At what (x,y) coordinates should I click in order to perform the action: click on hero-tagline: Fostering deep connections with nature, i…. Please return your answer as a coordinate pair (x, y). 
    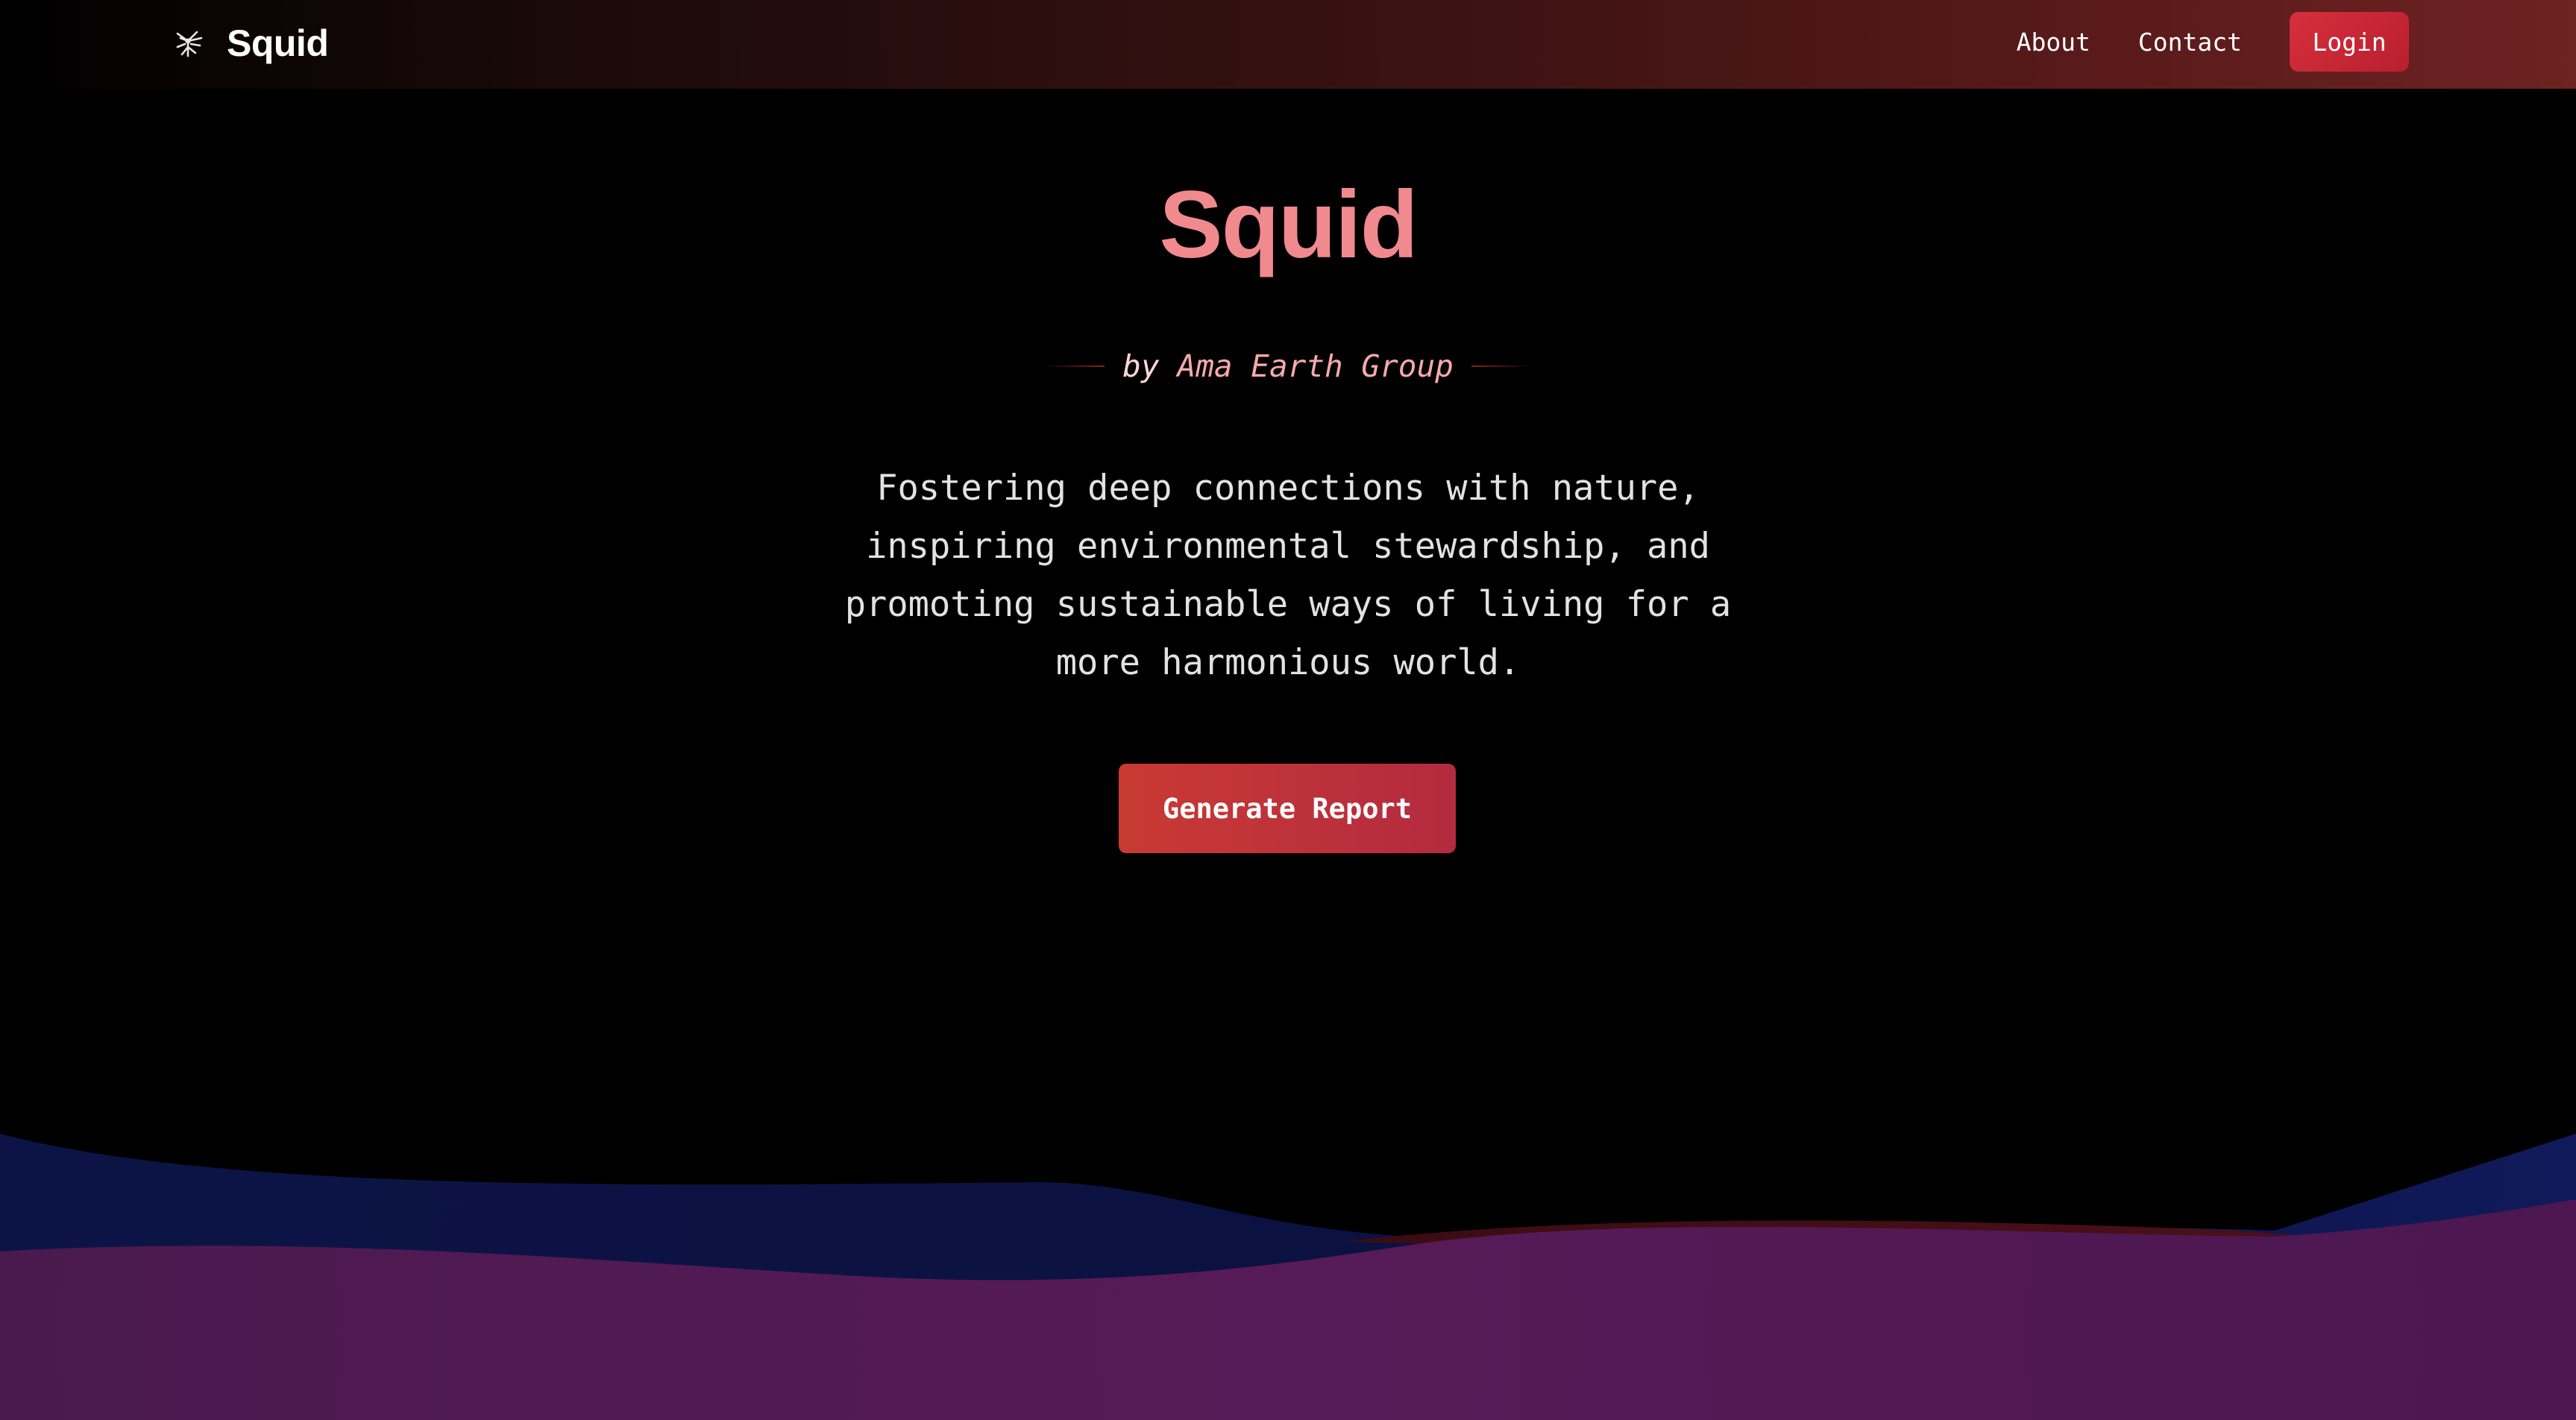
    Looking at the image, I should click on (1288, 575).